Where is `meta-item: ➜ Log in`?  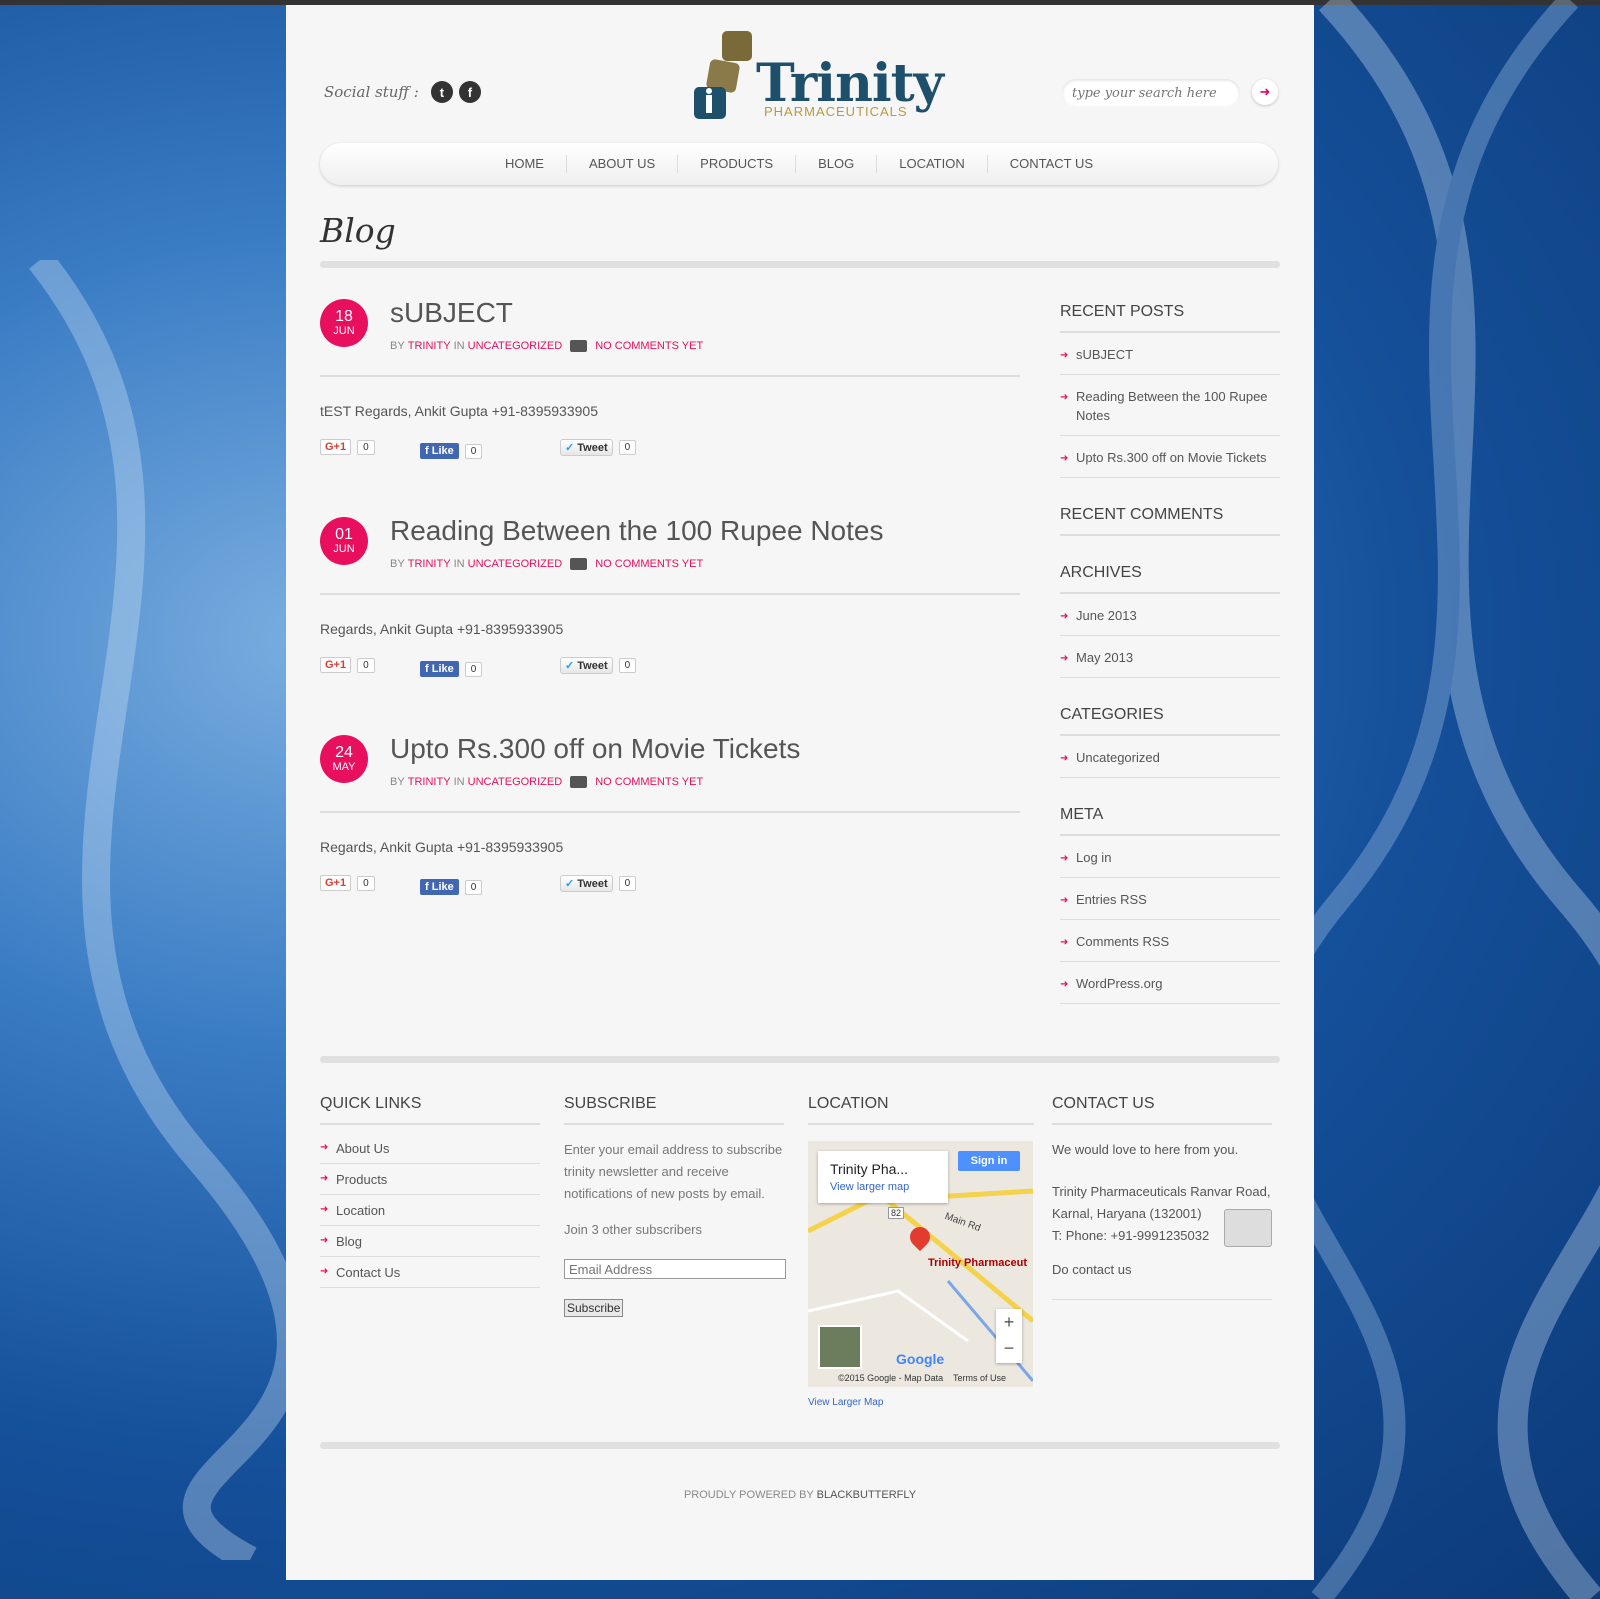
meta-item: ➜ Log in is located at coordinates (1170, 857).